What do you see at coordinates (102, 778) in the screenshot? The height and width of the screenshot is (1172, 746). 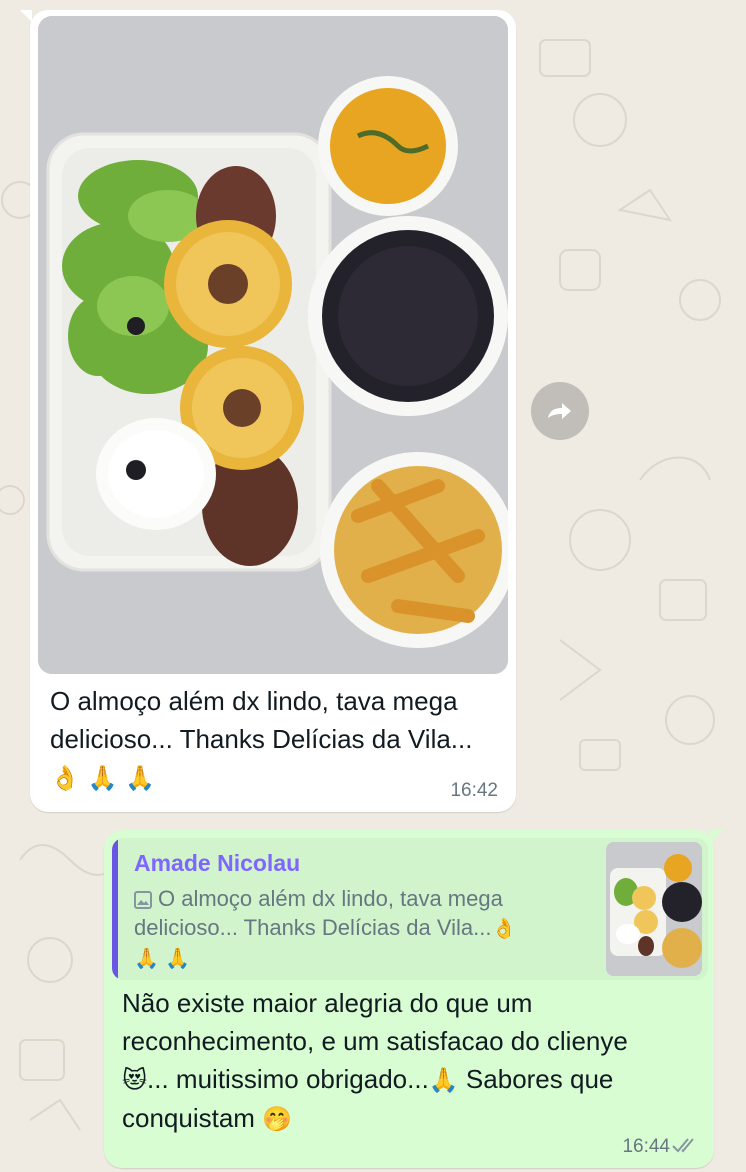 I see `incoming-caption-emoji: 👌 🙏 🙏` at bounding box center [102, 778].